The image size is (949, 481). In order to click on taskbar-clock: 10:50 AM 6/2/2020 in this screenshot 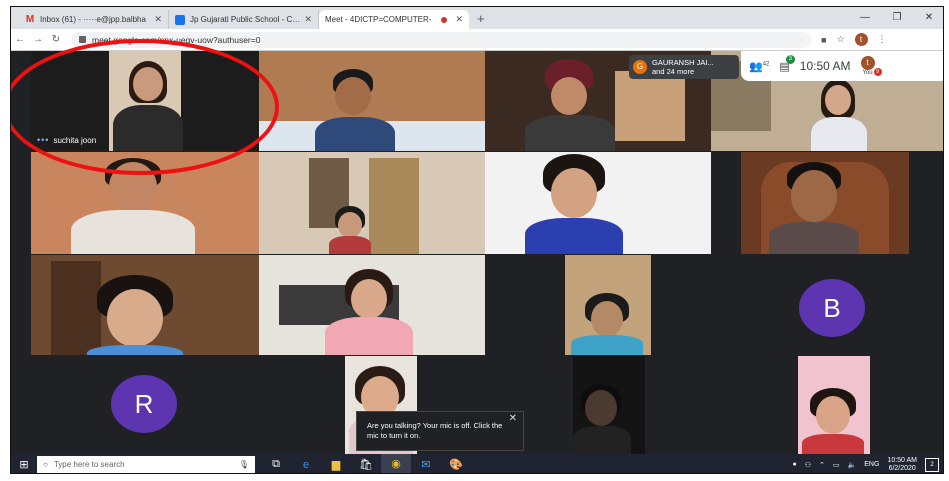, I will do `click(902, 465)`.